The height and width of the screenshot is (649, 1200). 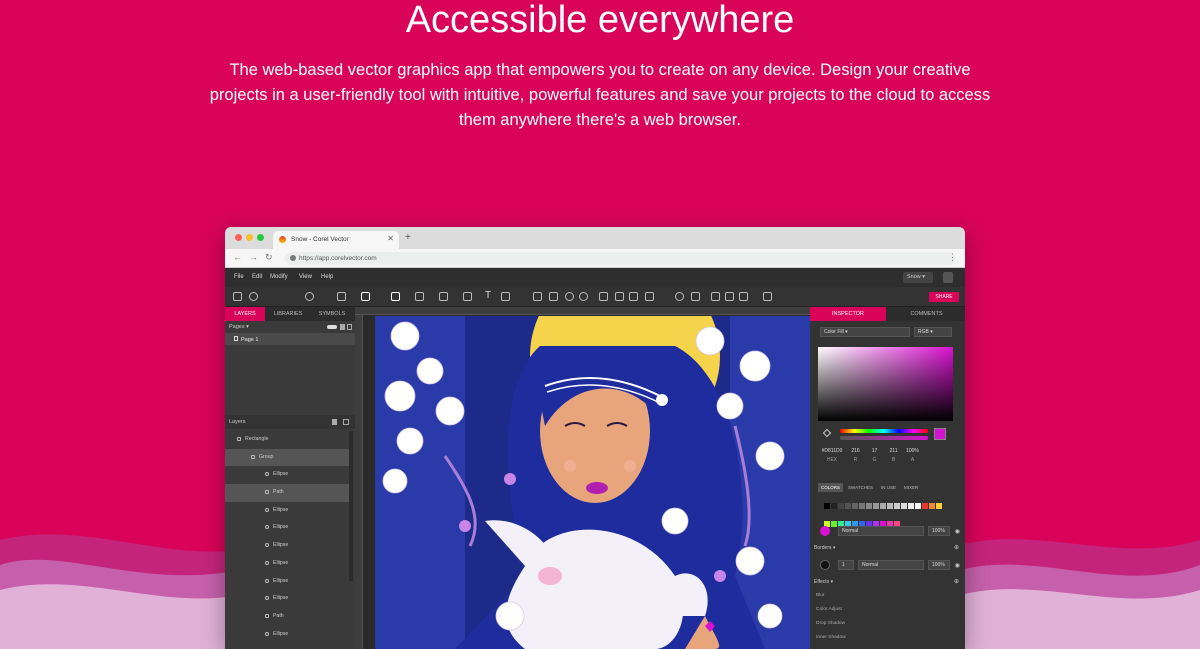 What do you see at coordinates (891, 565) in the screenshot?
I see `border-blend-select: Normal` at bounding box center [891, 565].